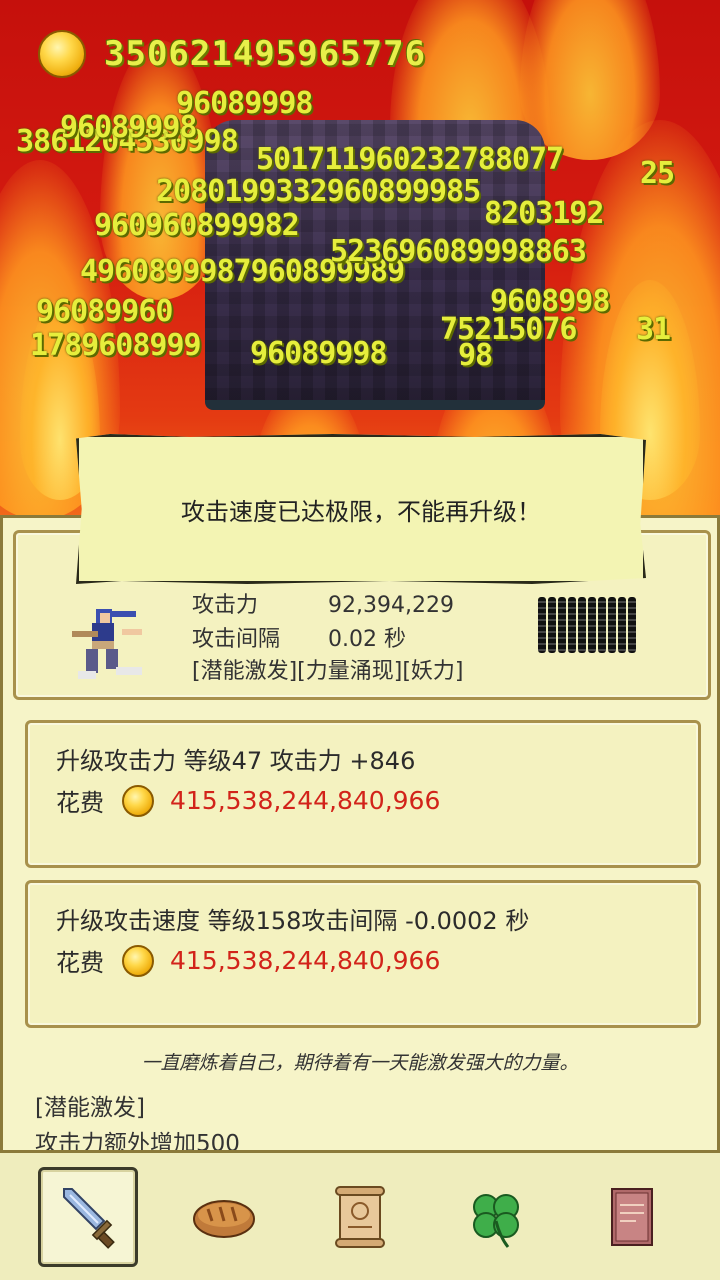 The image size is (720, 1280). Describe the element at coordinates (410, 159) in the screenshot. I see `damage-number: 501711960232788077` at that location.